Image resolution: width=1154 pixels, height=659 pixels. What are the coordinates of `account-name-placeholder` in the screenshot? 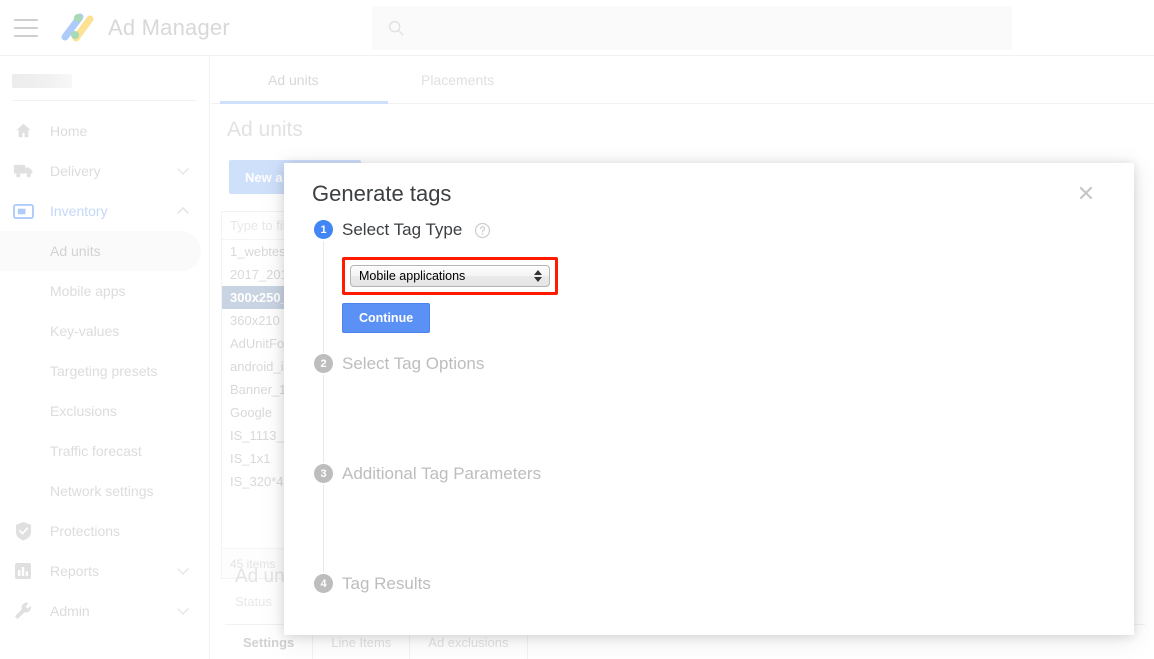 It's located at (42, 81).